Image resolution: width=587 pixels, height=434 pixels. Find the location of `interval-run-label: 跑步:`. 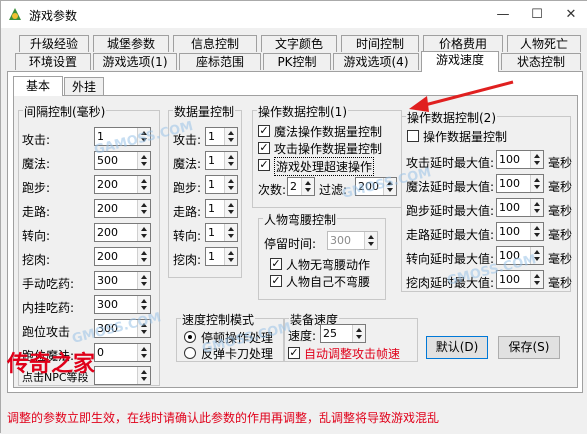

interval-run-label: 跑步: is located at coordinates (36, 188).